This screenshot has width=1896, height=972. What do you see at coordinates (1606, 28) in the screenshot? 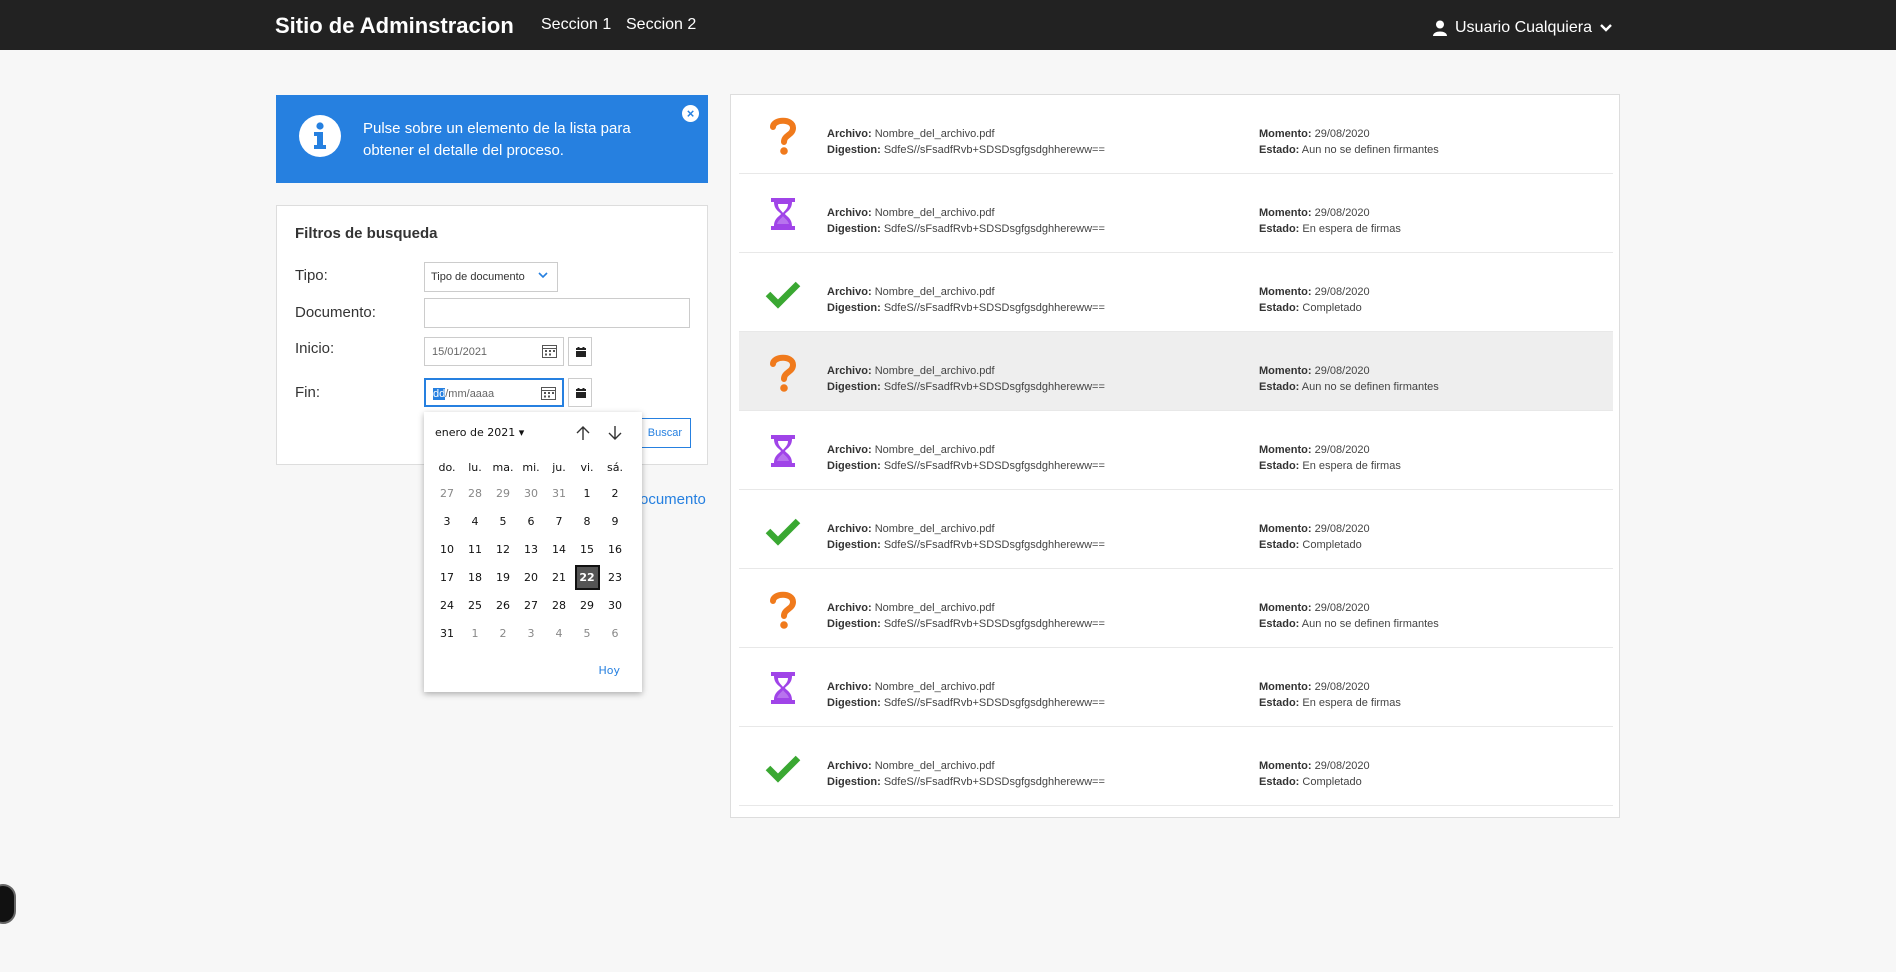
I see `chevron-down-icon` at bounding box center [1606, 28].